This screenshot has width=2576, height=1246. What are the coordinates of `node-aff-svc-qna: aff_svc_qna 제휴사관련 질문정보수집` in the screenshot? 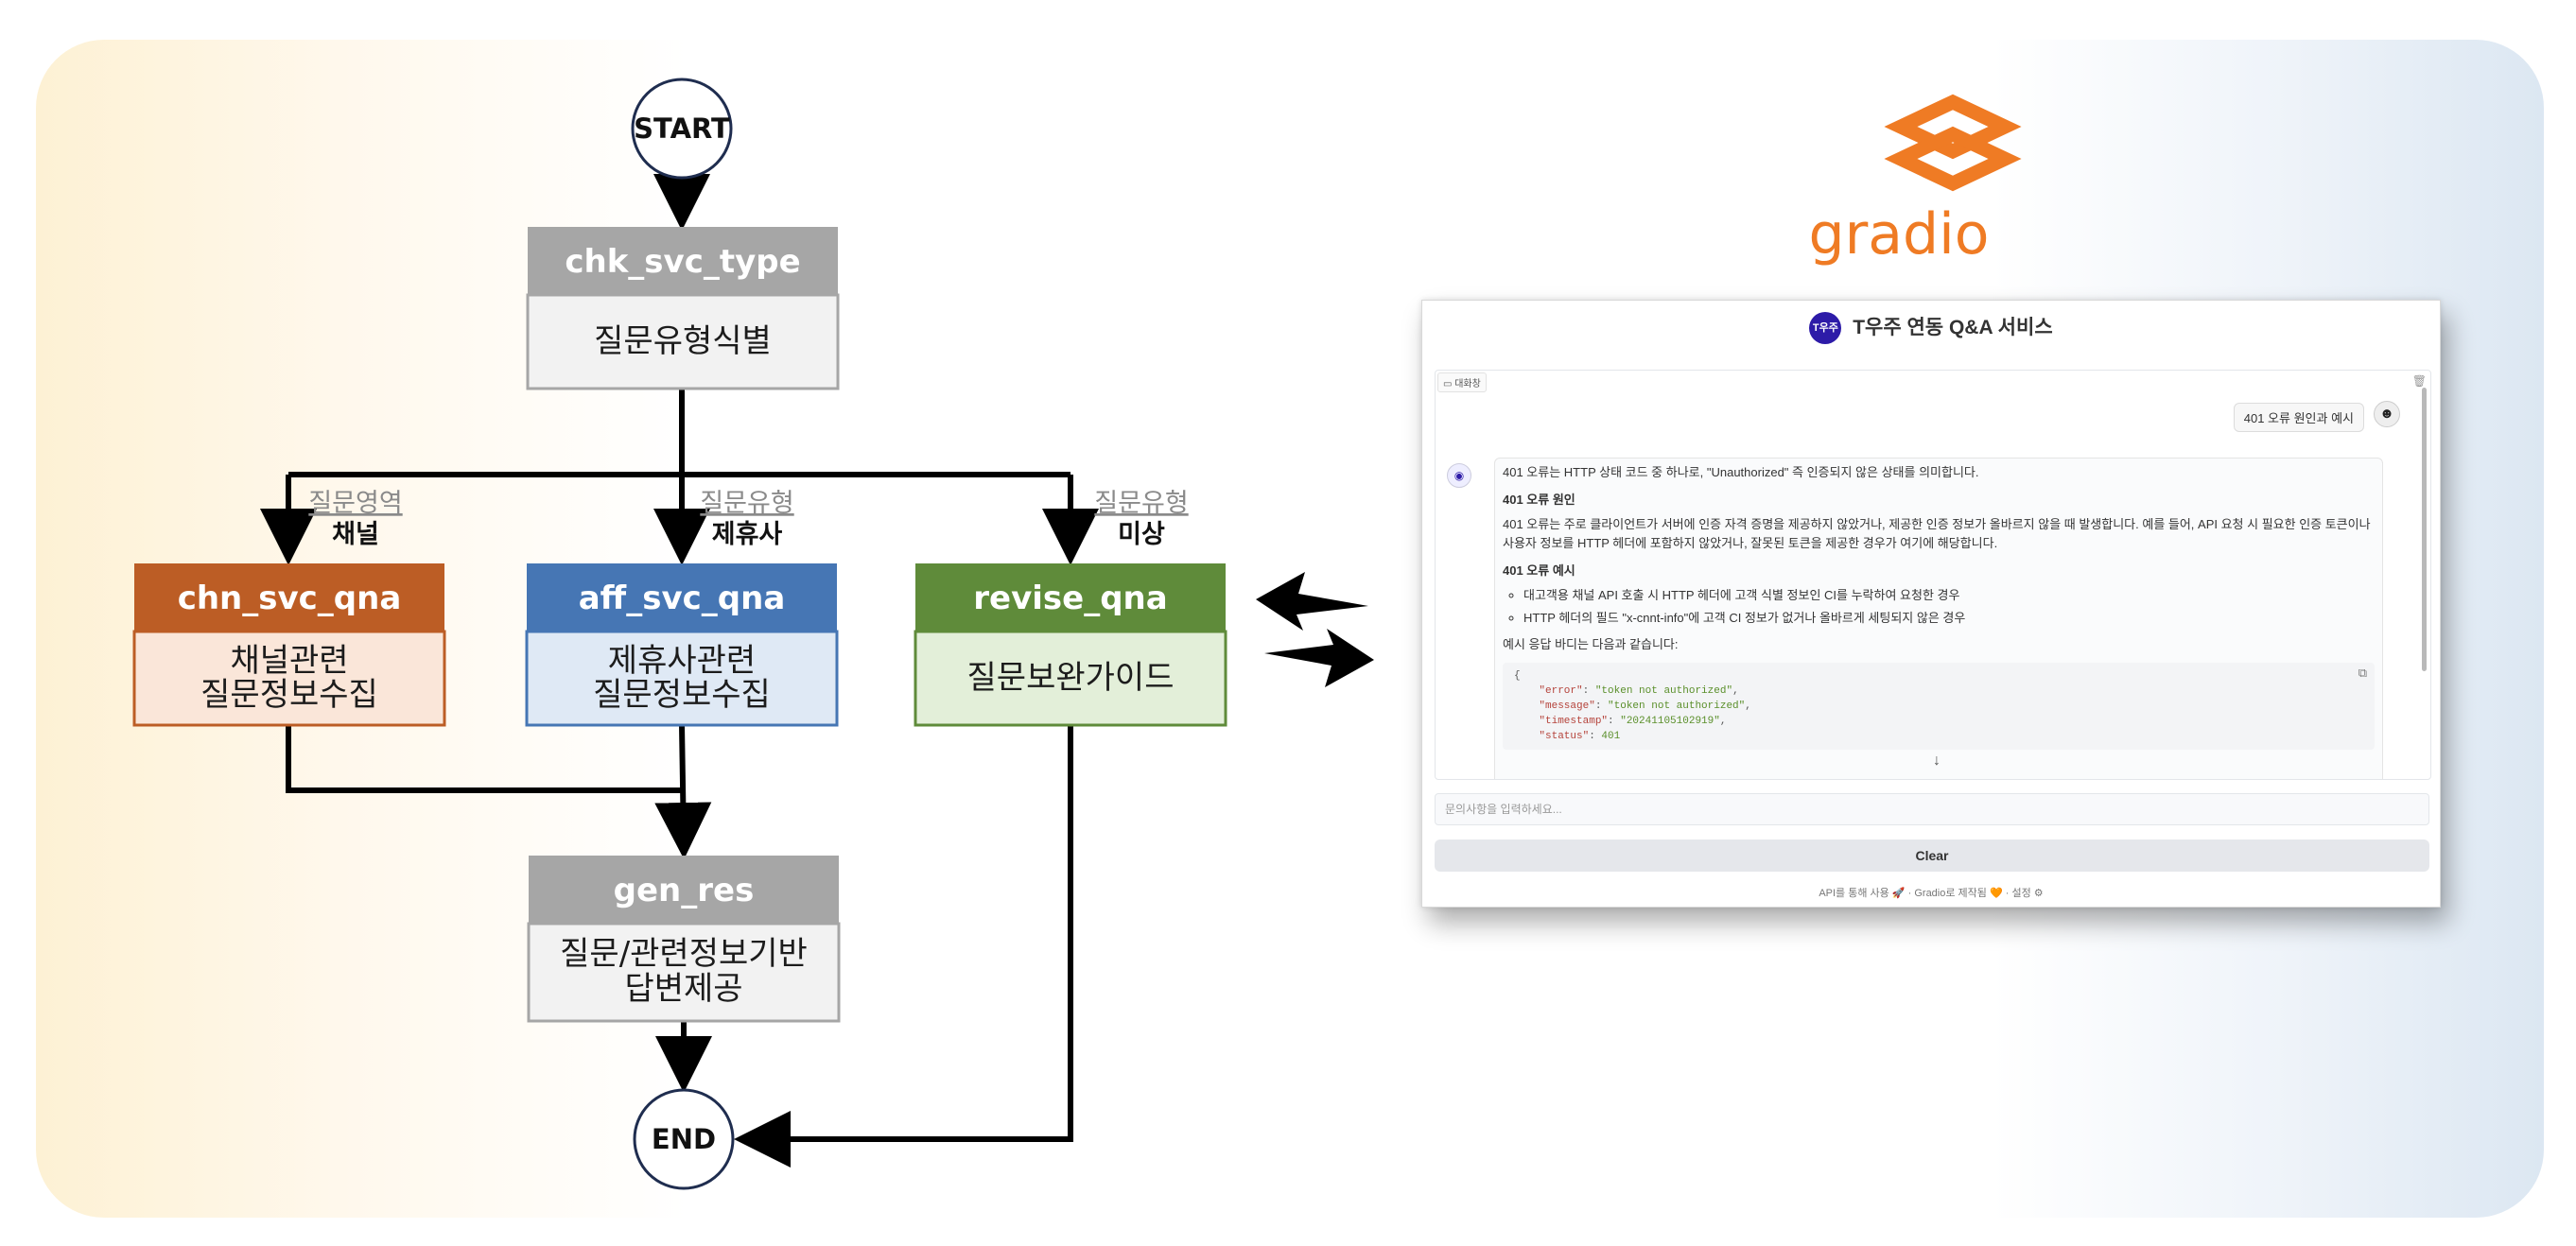 It's located at (682, 645).